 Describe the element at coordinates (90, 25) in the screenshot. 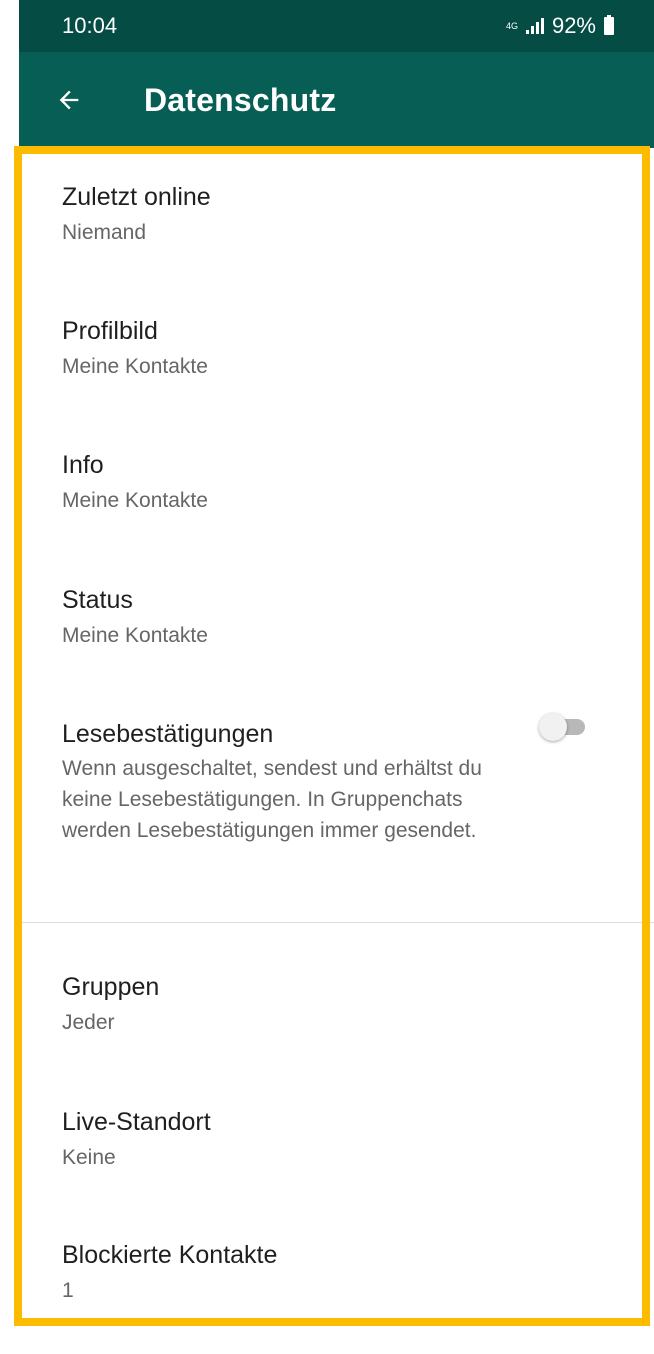

I see `status-time: 10:04` at that location.